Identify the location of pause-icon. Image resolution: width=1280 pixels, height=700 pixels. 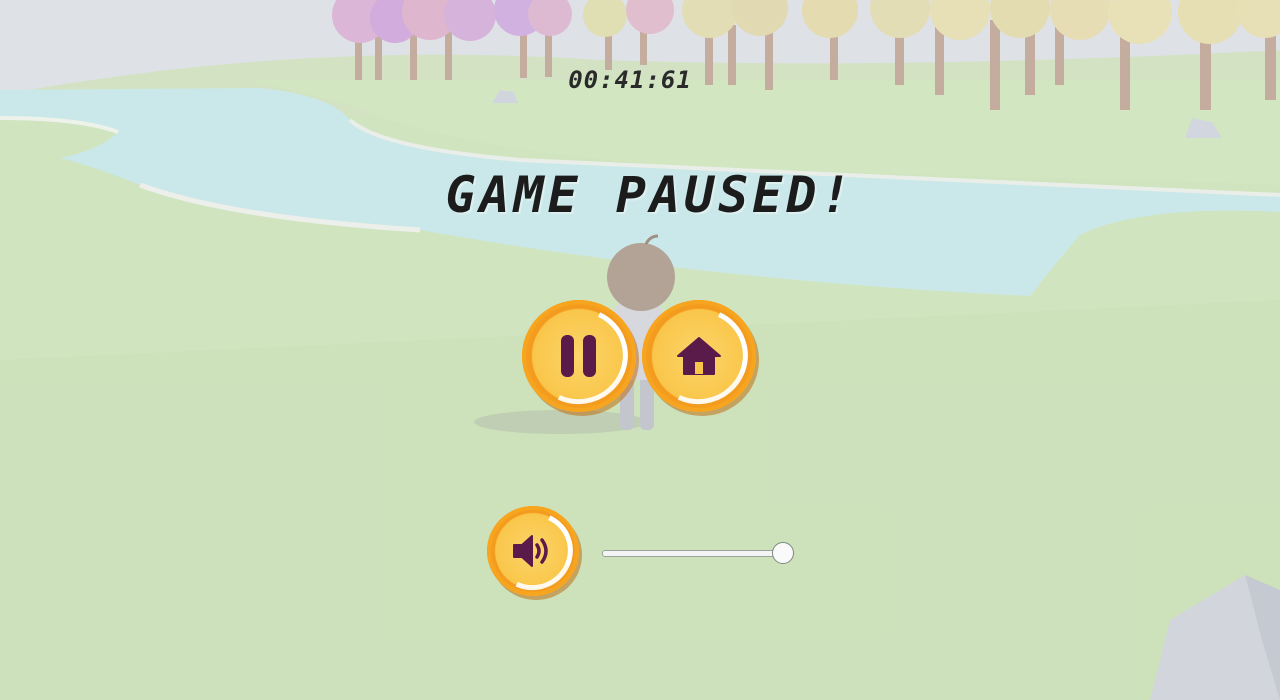
(578, 356).